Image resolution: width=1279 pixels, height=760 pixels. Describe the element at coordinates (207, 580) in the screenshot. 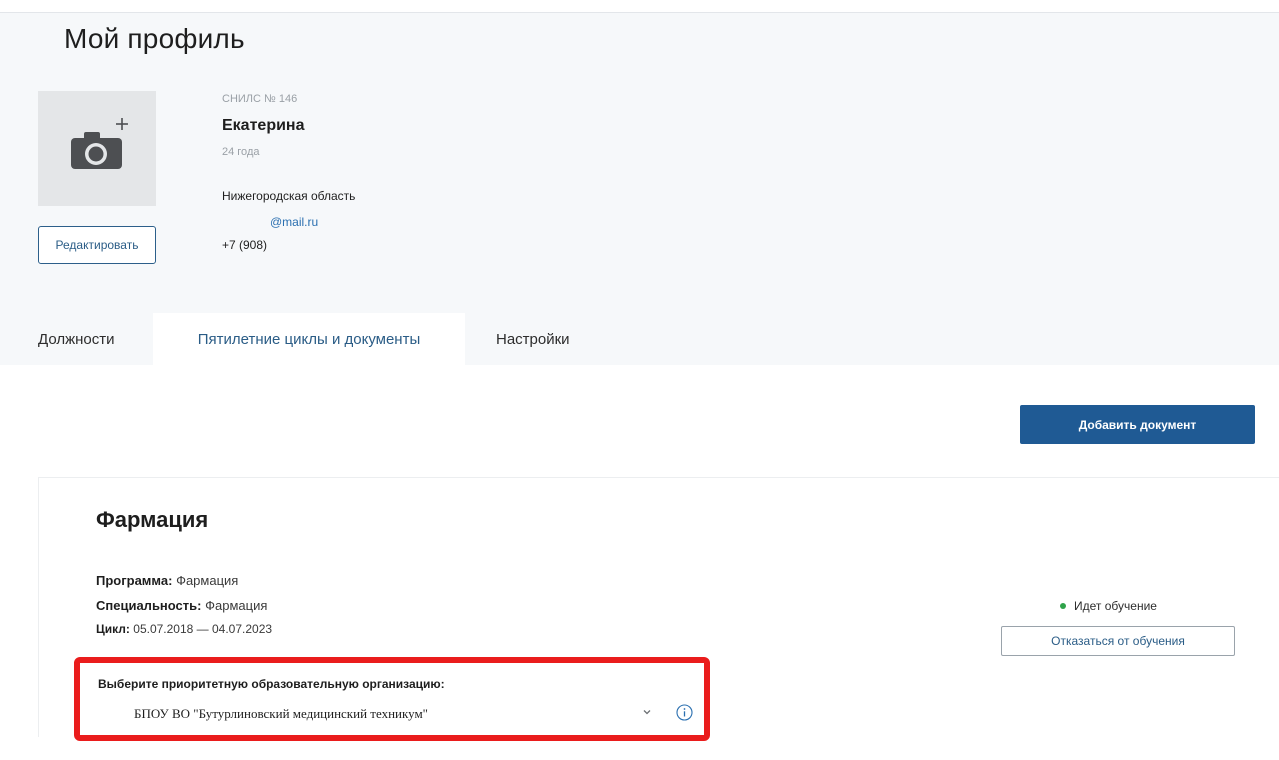

I see `program-value: Фармация` at that location.